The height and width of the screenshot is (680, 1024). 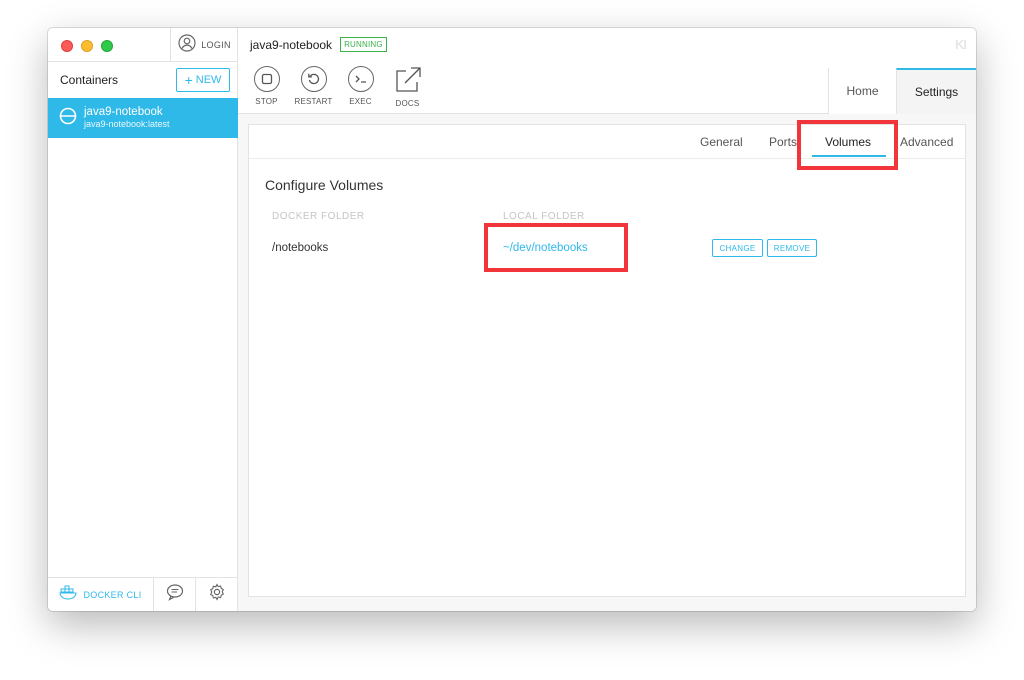 I want to click on container-state-icon, so click(x=68, y=118).